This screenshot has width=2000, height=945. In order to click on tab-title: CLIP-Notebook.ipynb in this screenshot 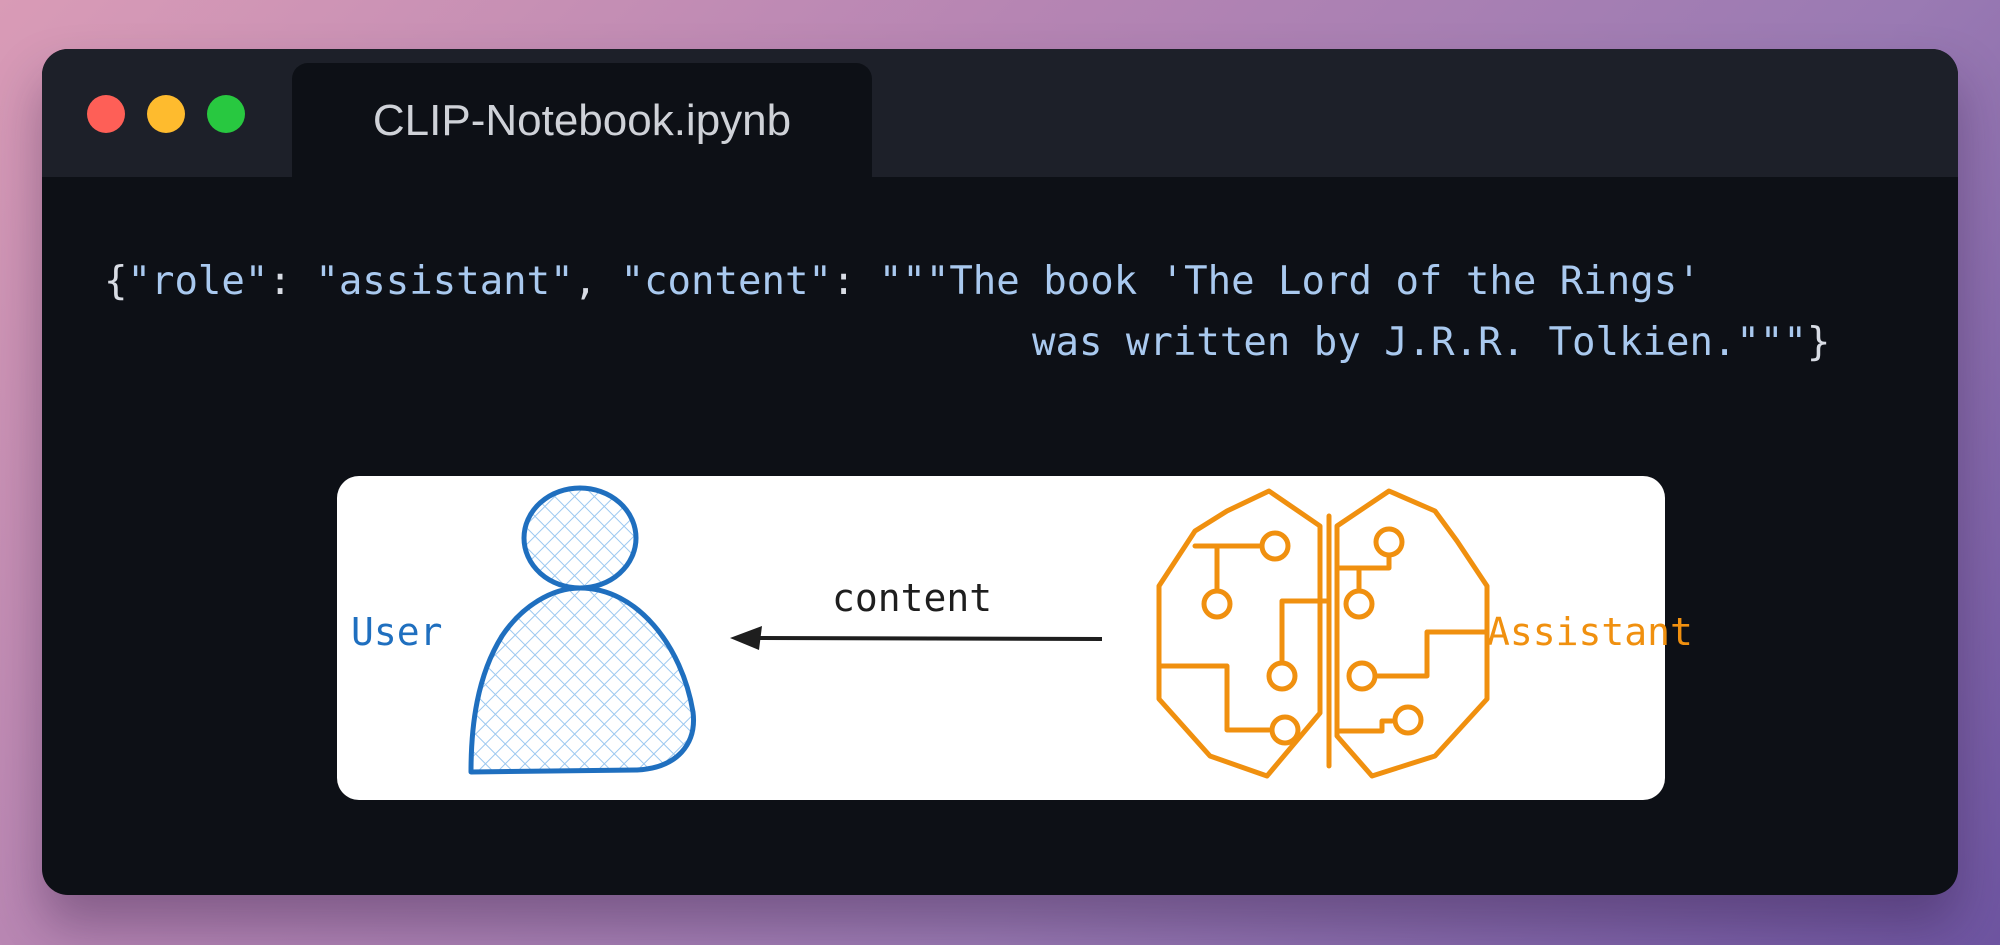, I will do `click(582, 120)`.